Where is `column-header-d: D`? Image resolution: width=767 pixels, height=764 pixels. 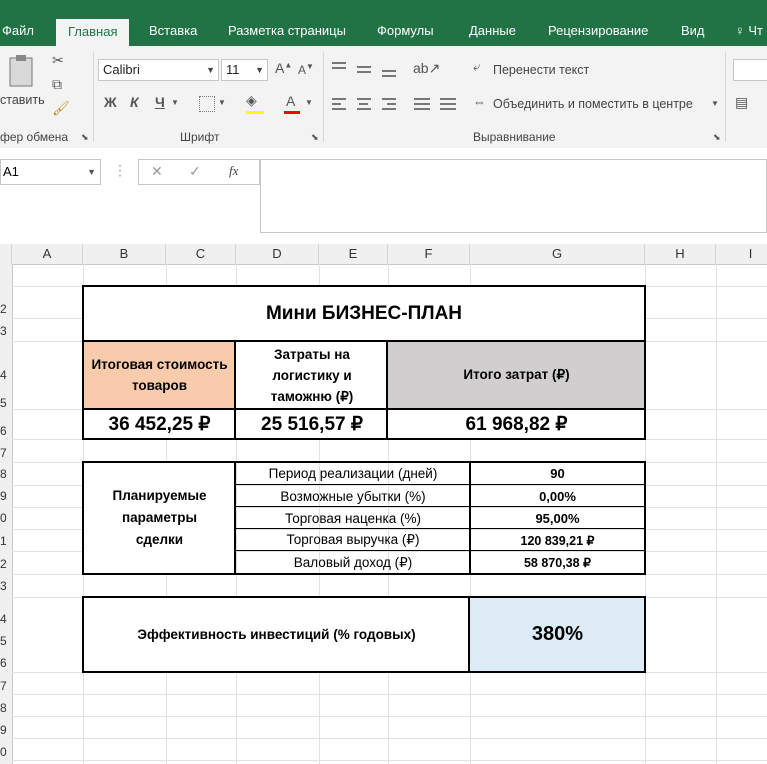 column-header-d: D is located at coordinates (277, 254).